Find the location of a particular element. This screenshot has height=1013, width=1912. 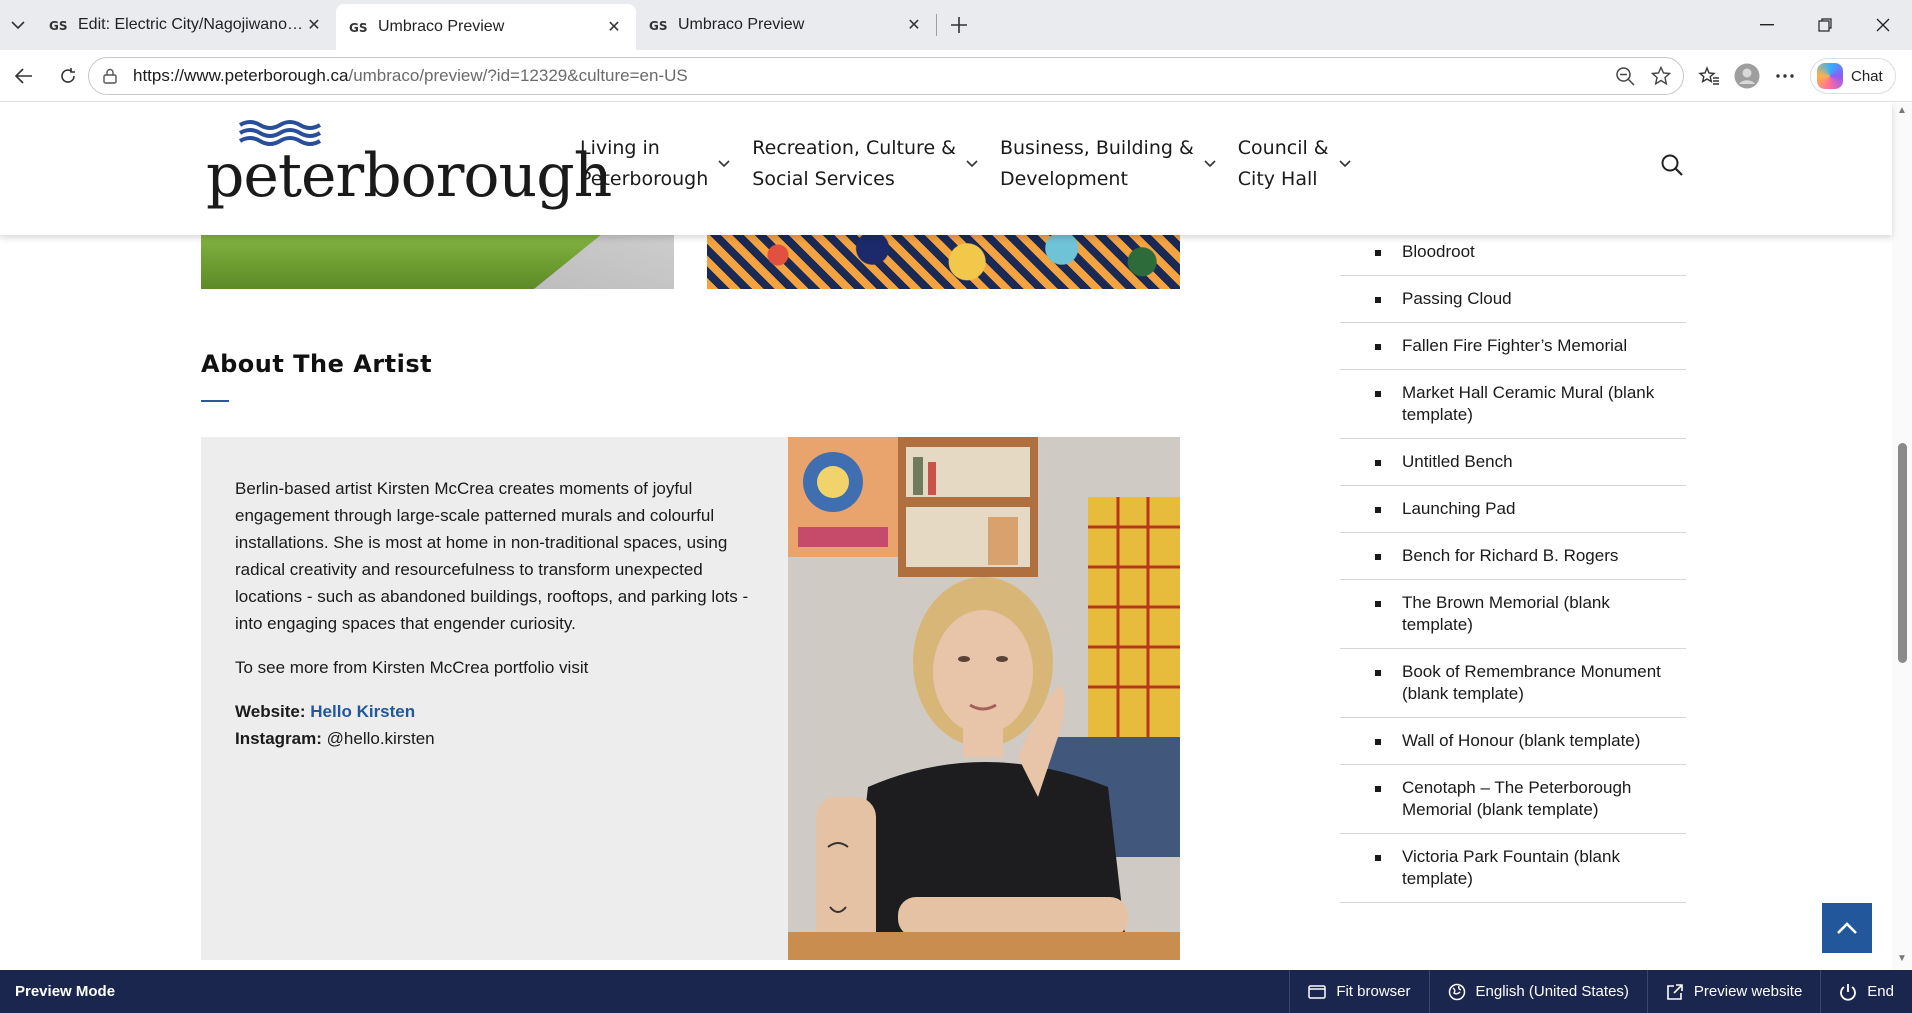

list-item: Bloodroot is located at coordinates (1513, 252).